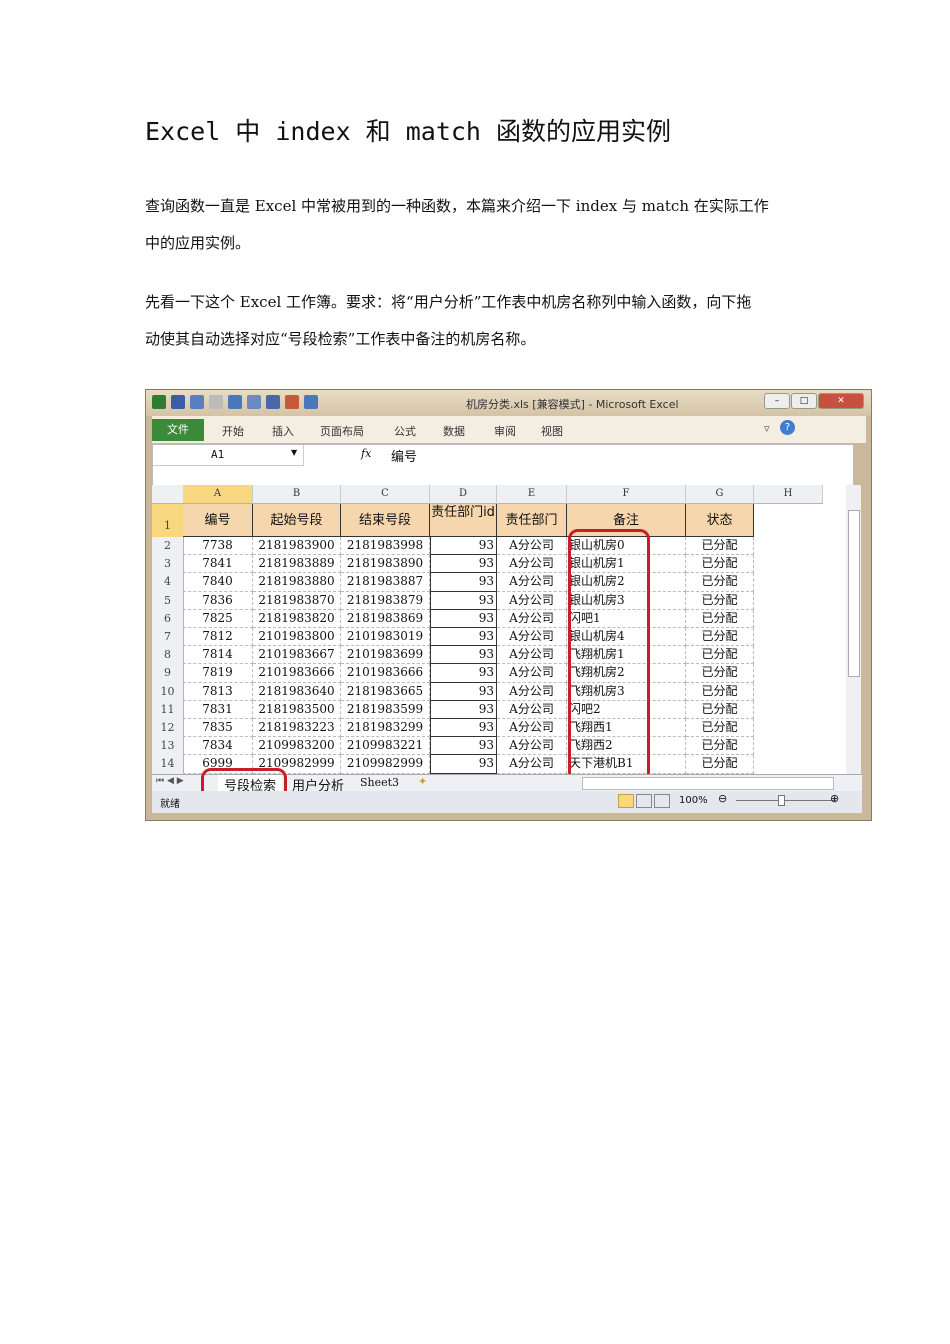 The image size is (950, 1344). I want to click on header-cell: 责任部门id, so click(463, 520).